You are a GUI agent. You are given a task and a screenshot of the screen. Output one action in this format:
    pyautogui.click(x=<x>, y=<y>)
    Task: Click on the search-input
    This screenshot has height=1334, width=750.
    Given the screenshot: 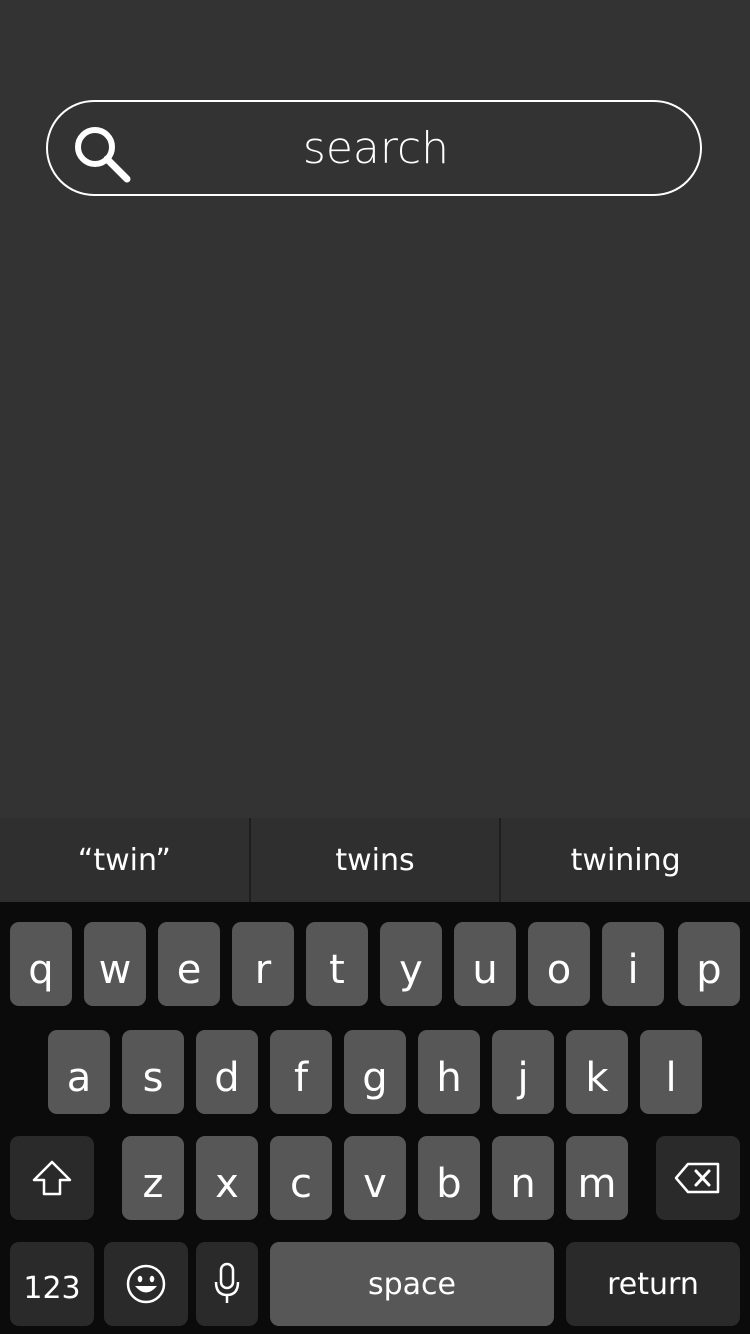 What is the action you would take?
    pyautogui.click(x=376, y=148)
    